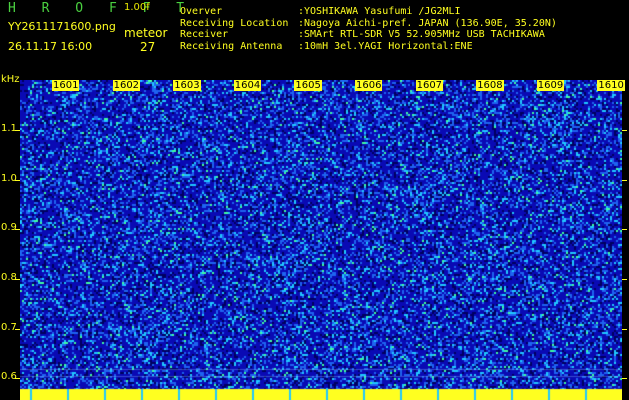  Describe the element at coordinates (9, 227) in the screenshot. I see `frequency-tick-label: 0.9` at that location.